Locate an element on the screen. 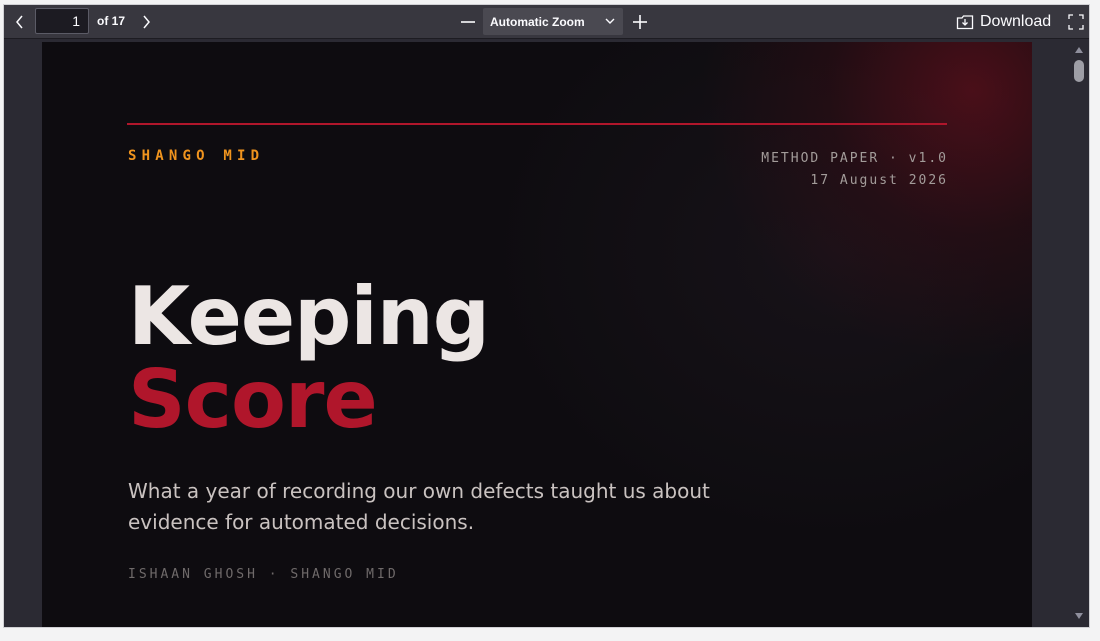  minus-icon is located at coordinates (468, 22).